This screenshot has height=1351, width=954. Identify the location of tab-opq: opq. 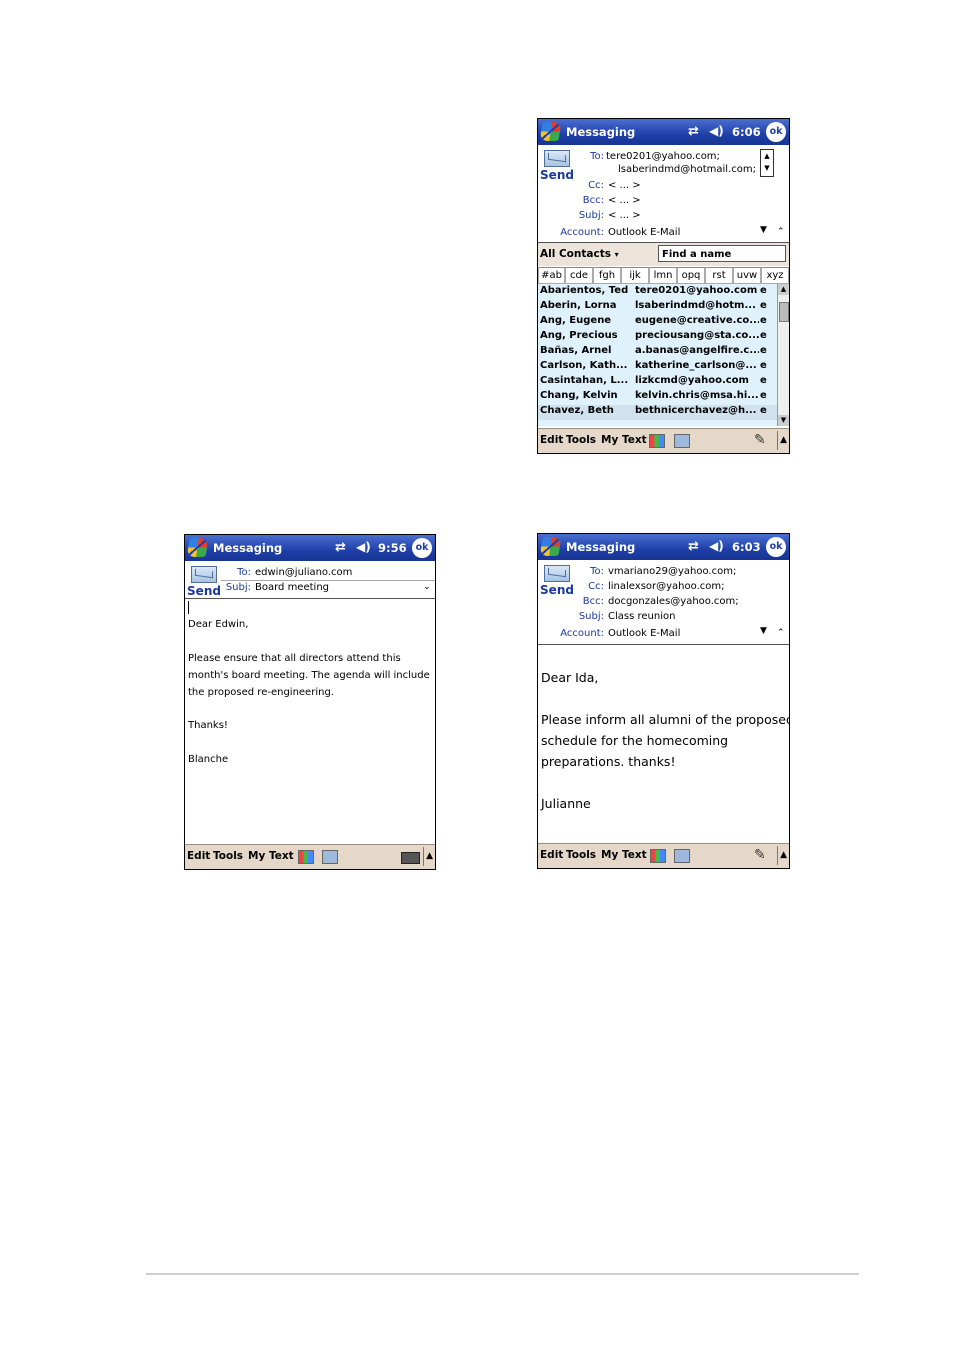
(691, 275).